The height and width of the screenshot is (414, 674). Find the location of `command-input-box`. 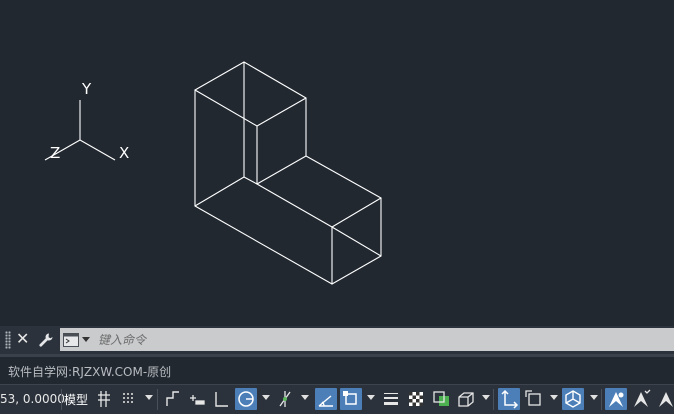

command-input-box is located at coordinates (367, 339).